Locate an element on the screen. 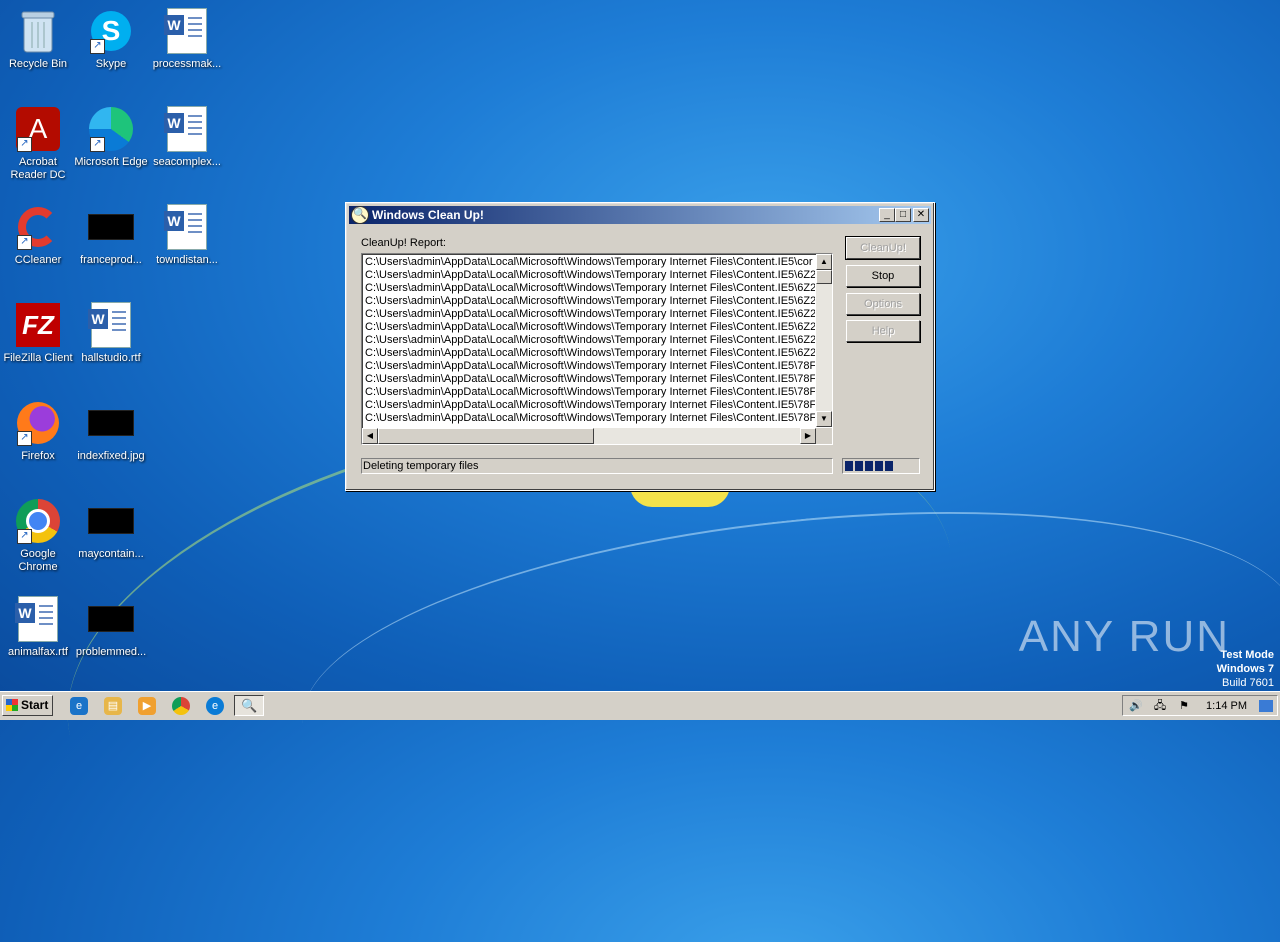  taskbar: Start e ▤ ▶ e 🔍 🔊 🖧 ⚑ 1:14 PM is located at coordinates (640, 705).